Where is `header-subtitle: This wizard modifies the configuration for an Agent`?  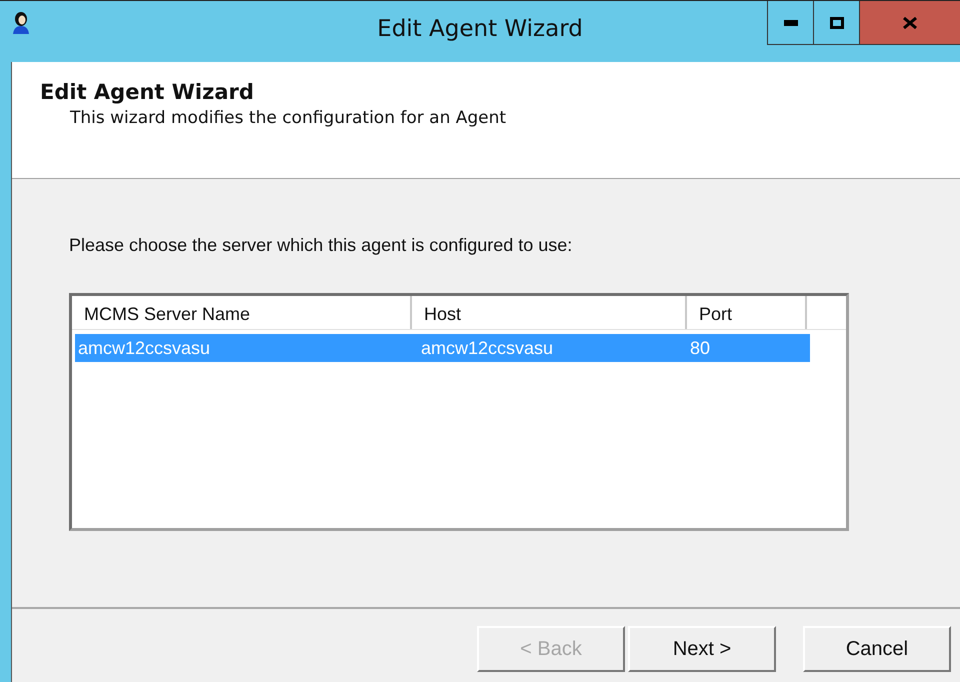 header-subtitle: This wizard modifies the configuration for an Agent is located at coordinates (288, 118).